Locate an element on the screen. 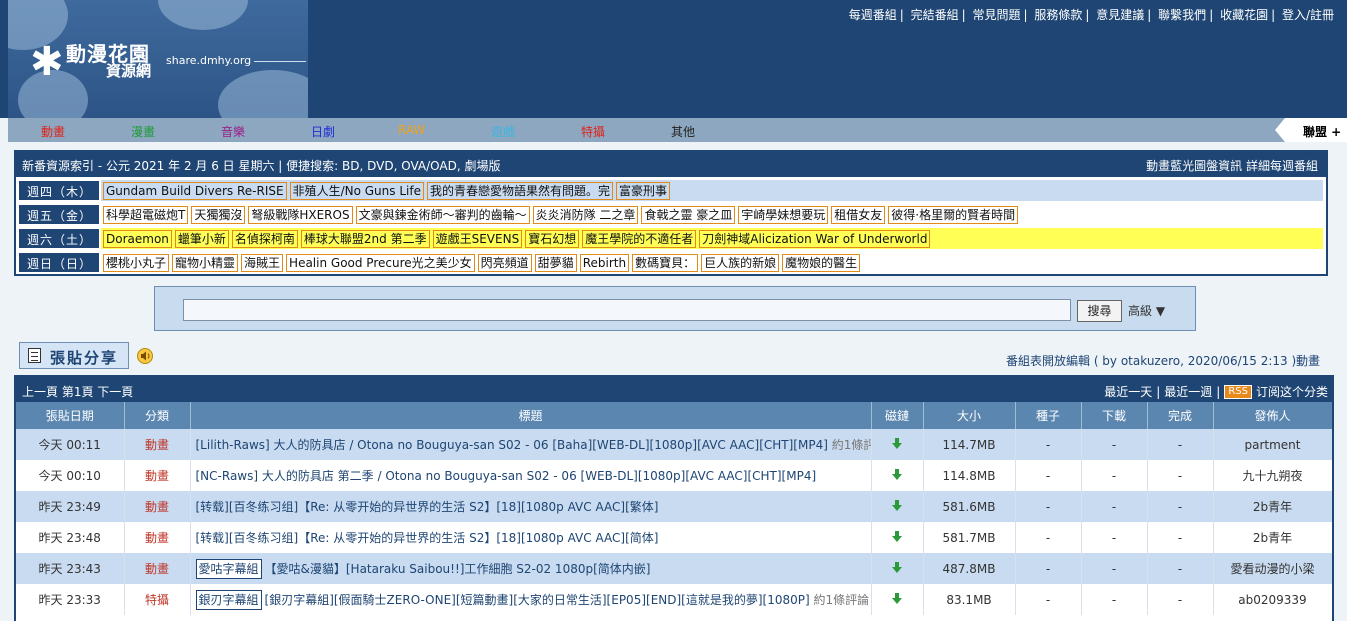 This screenshot has width=1347, height=621. schedule-item: 富豪刑事 is located at coordinates (642, 190).